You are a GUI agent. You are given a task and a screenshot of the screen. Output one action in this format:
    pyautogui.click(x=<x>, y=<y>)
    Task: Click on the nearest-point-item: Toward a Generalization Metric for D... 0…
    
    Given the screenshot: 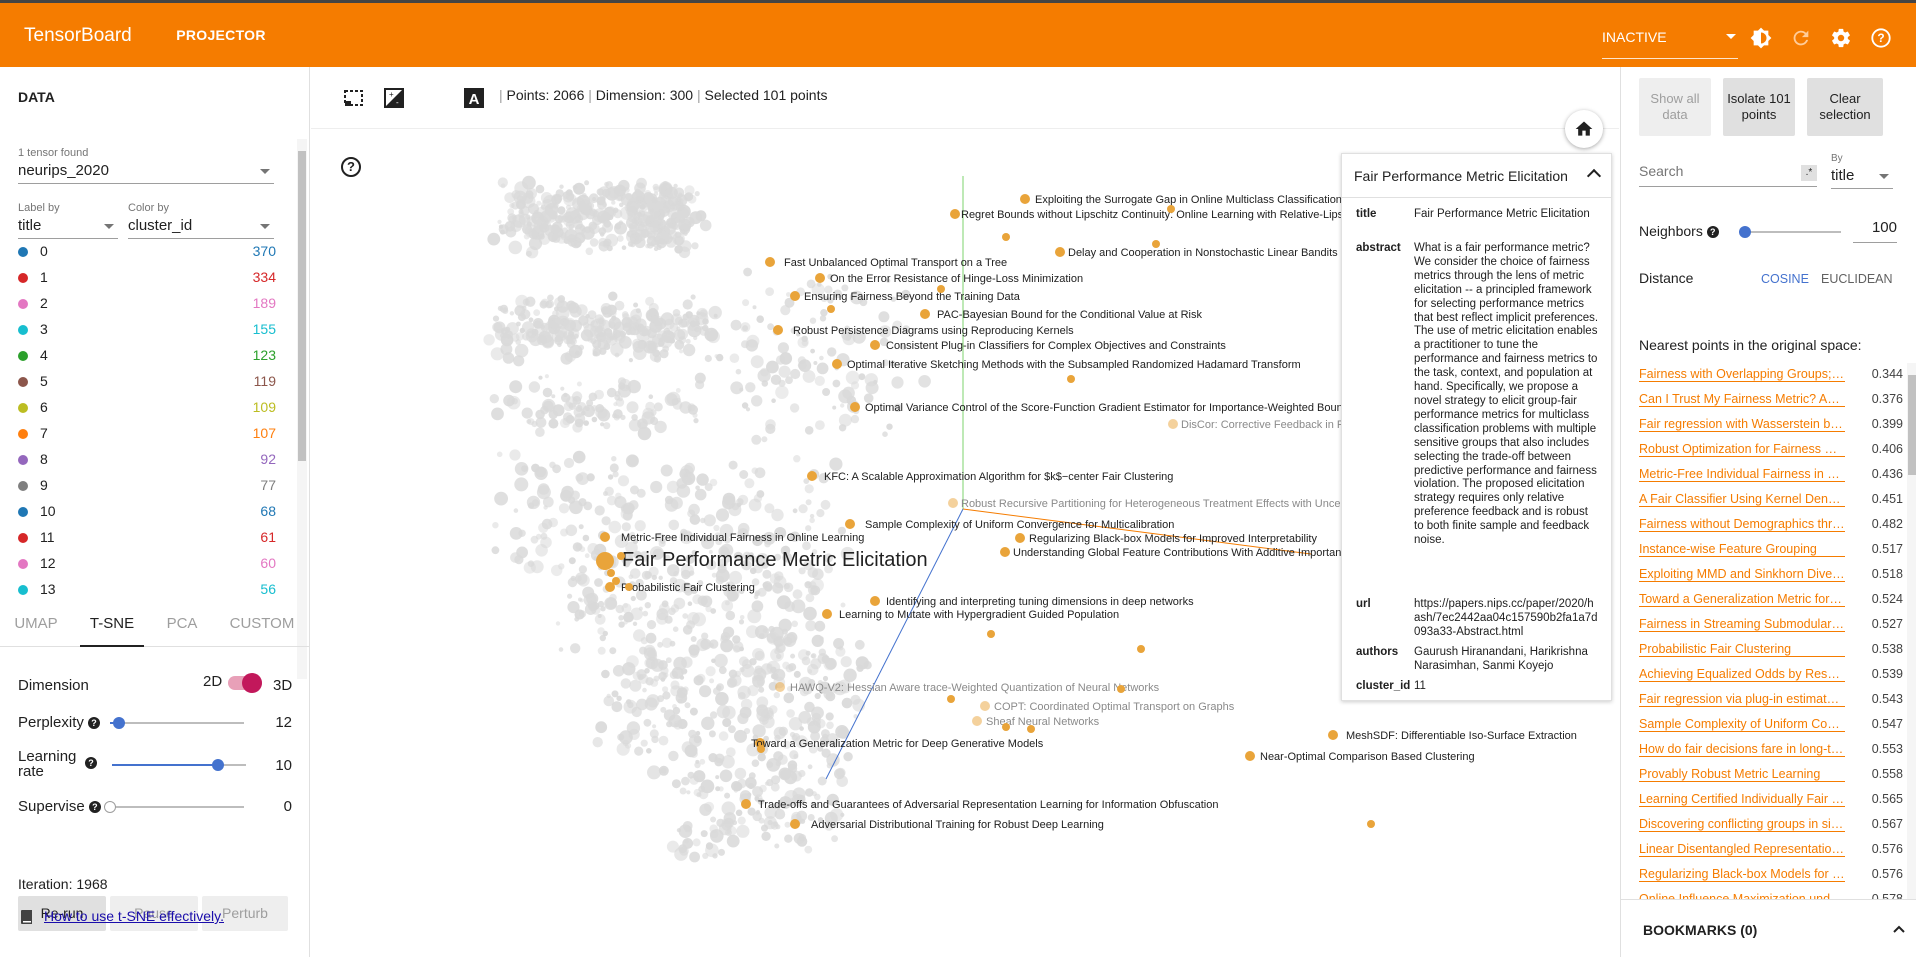 What is the action you would take?
    pyautogui.click(x=1773, y=600)
    